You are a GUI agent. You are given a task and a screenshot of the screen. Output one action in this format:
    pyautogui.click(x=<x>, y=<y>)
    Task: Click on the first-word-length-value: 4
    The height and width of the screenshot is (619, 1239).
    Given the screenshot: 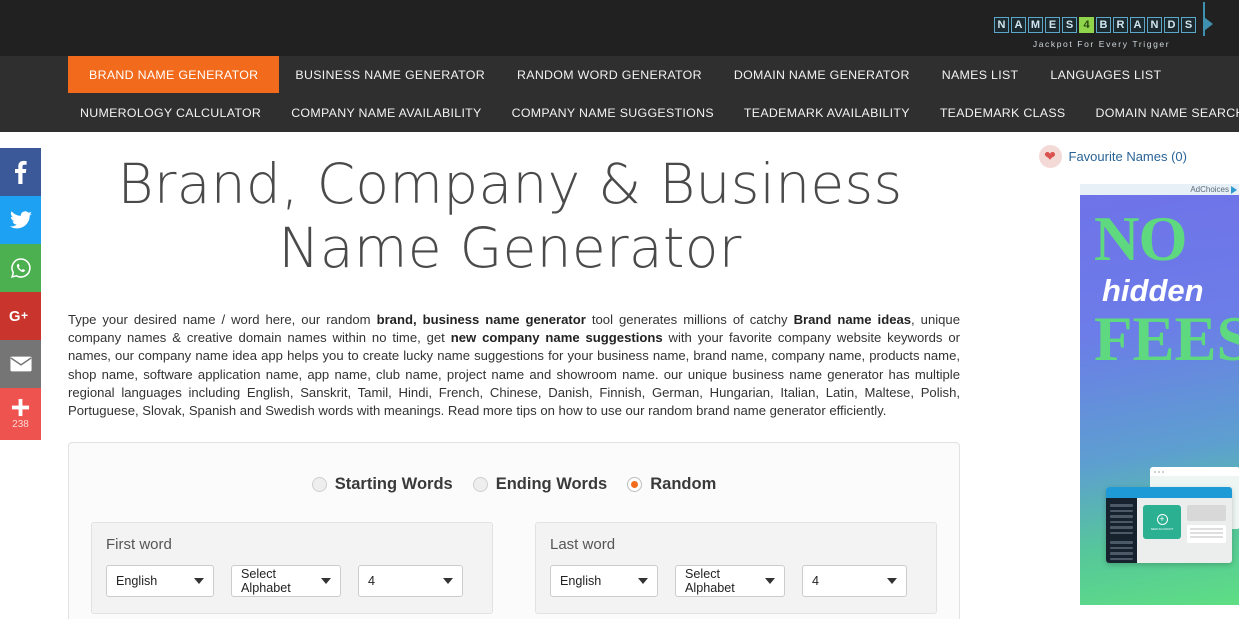 What is the action you would take?
    pyautogui.click(x=372, y=581)
    